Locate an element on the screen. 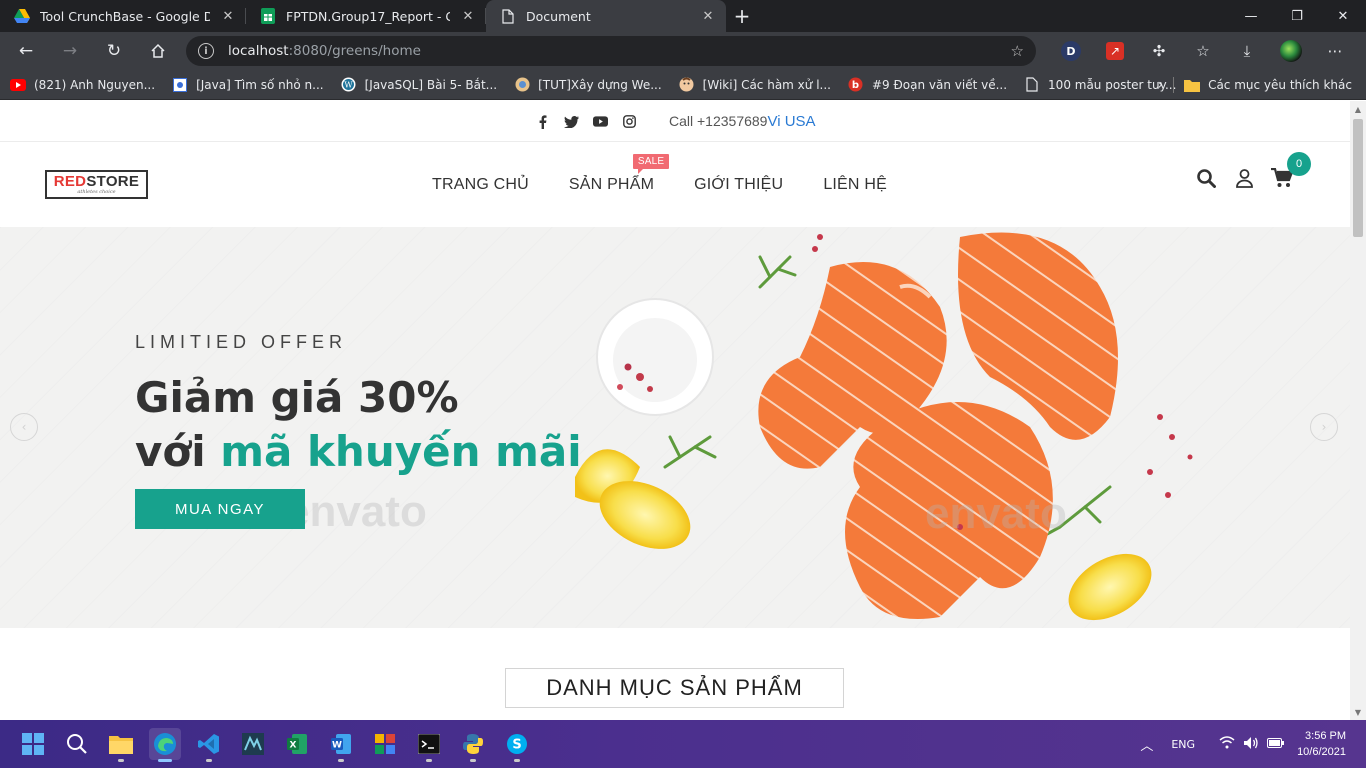  tab-google-drive: Tool CrunchBase - Google Drive ✕ is located at coordinates (123, 16).